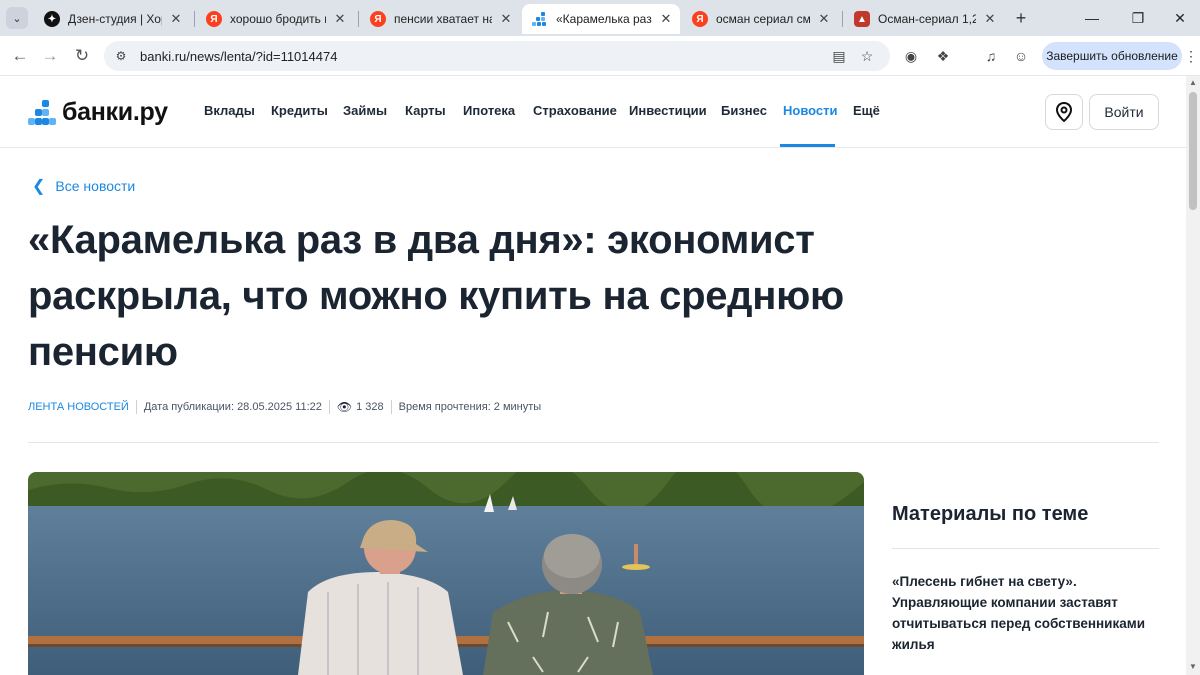 Image resolution: width=1200 pixels, height=675 pixels. What do you see at coordinates (862, 19) in the screenshot?
I see `osman-icon: ▲` at bounding box center [862, 19].